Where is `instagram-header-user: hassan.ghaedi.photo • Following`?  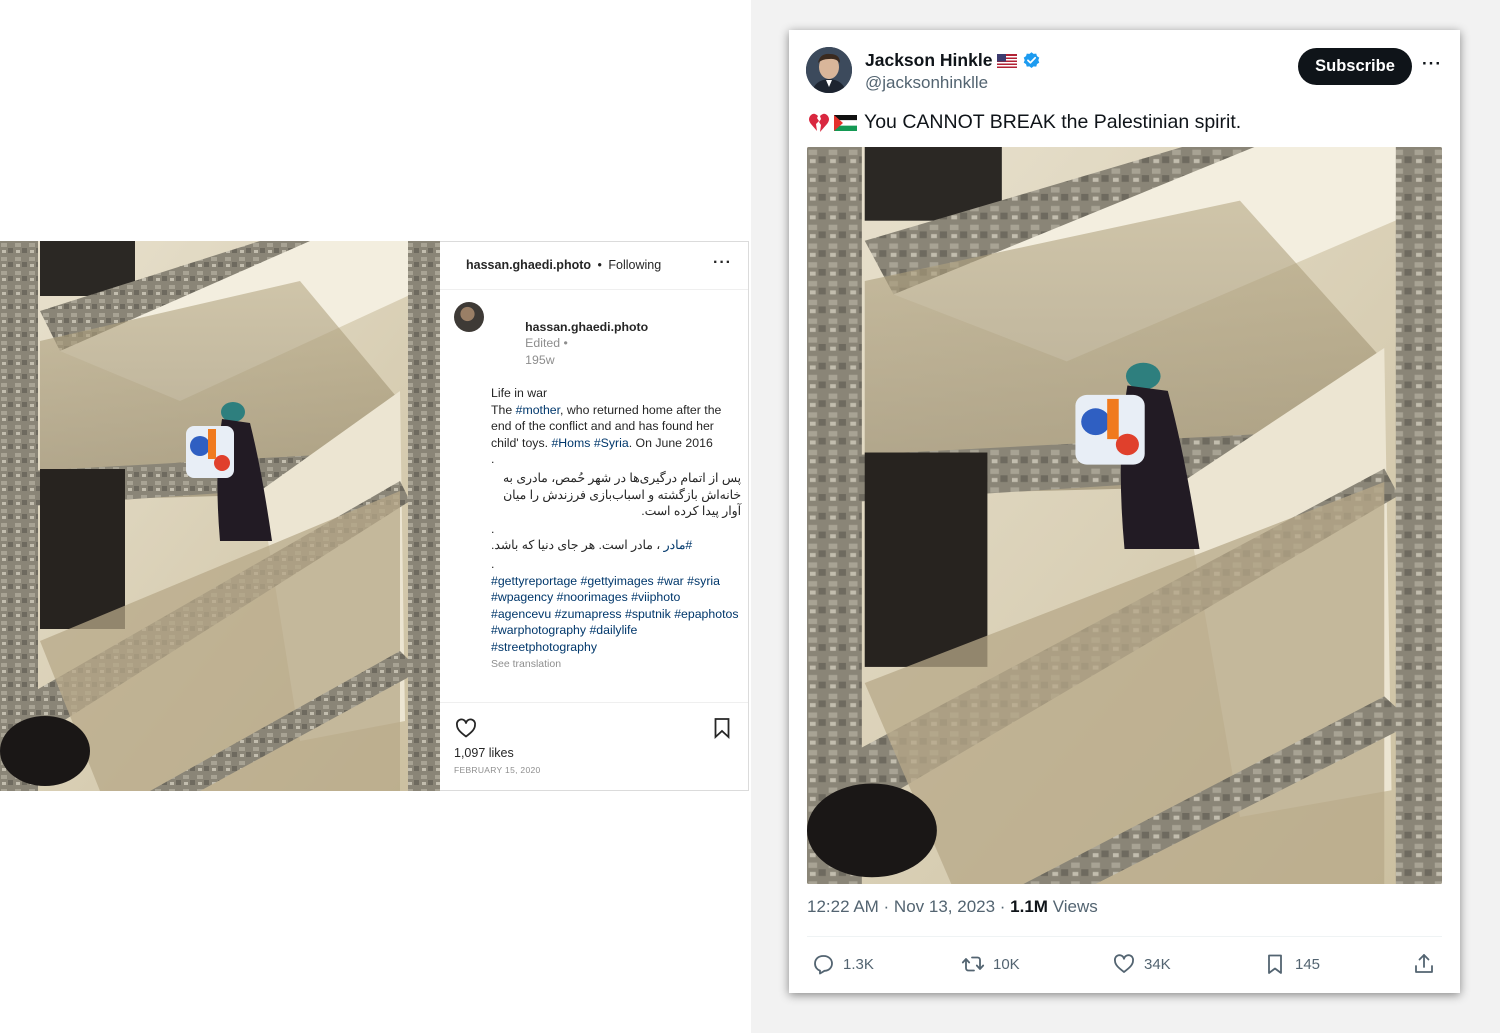 instagram-header-user: hassan.ghaedi.photo • Following is located at coordinates (563, 265).